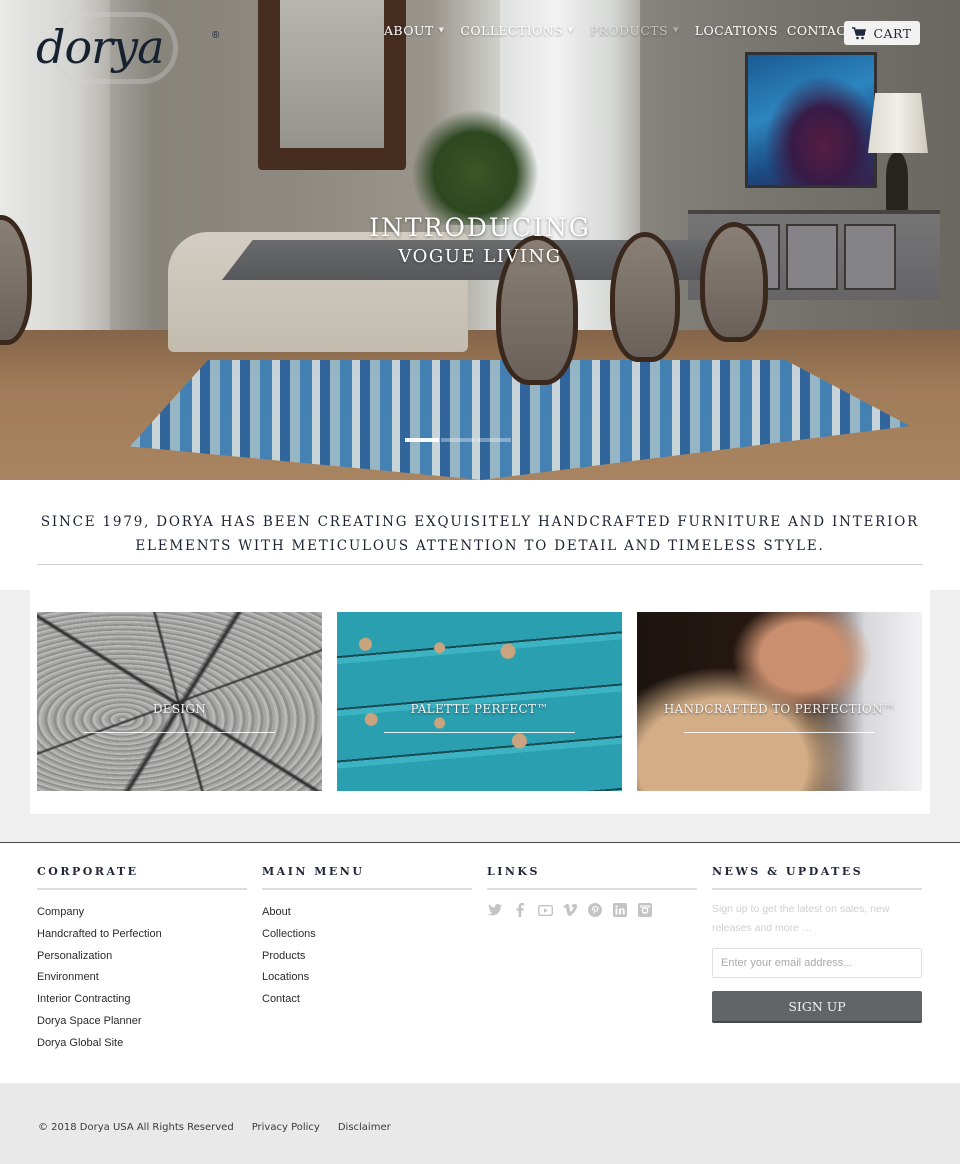 This screenshot has height=1164, width=960. I want to click on footer-link: Interior Contracting, so click(142, 1000).